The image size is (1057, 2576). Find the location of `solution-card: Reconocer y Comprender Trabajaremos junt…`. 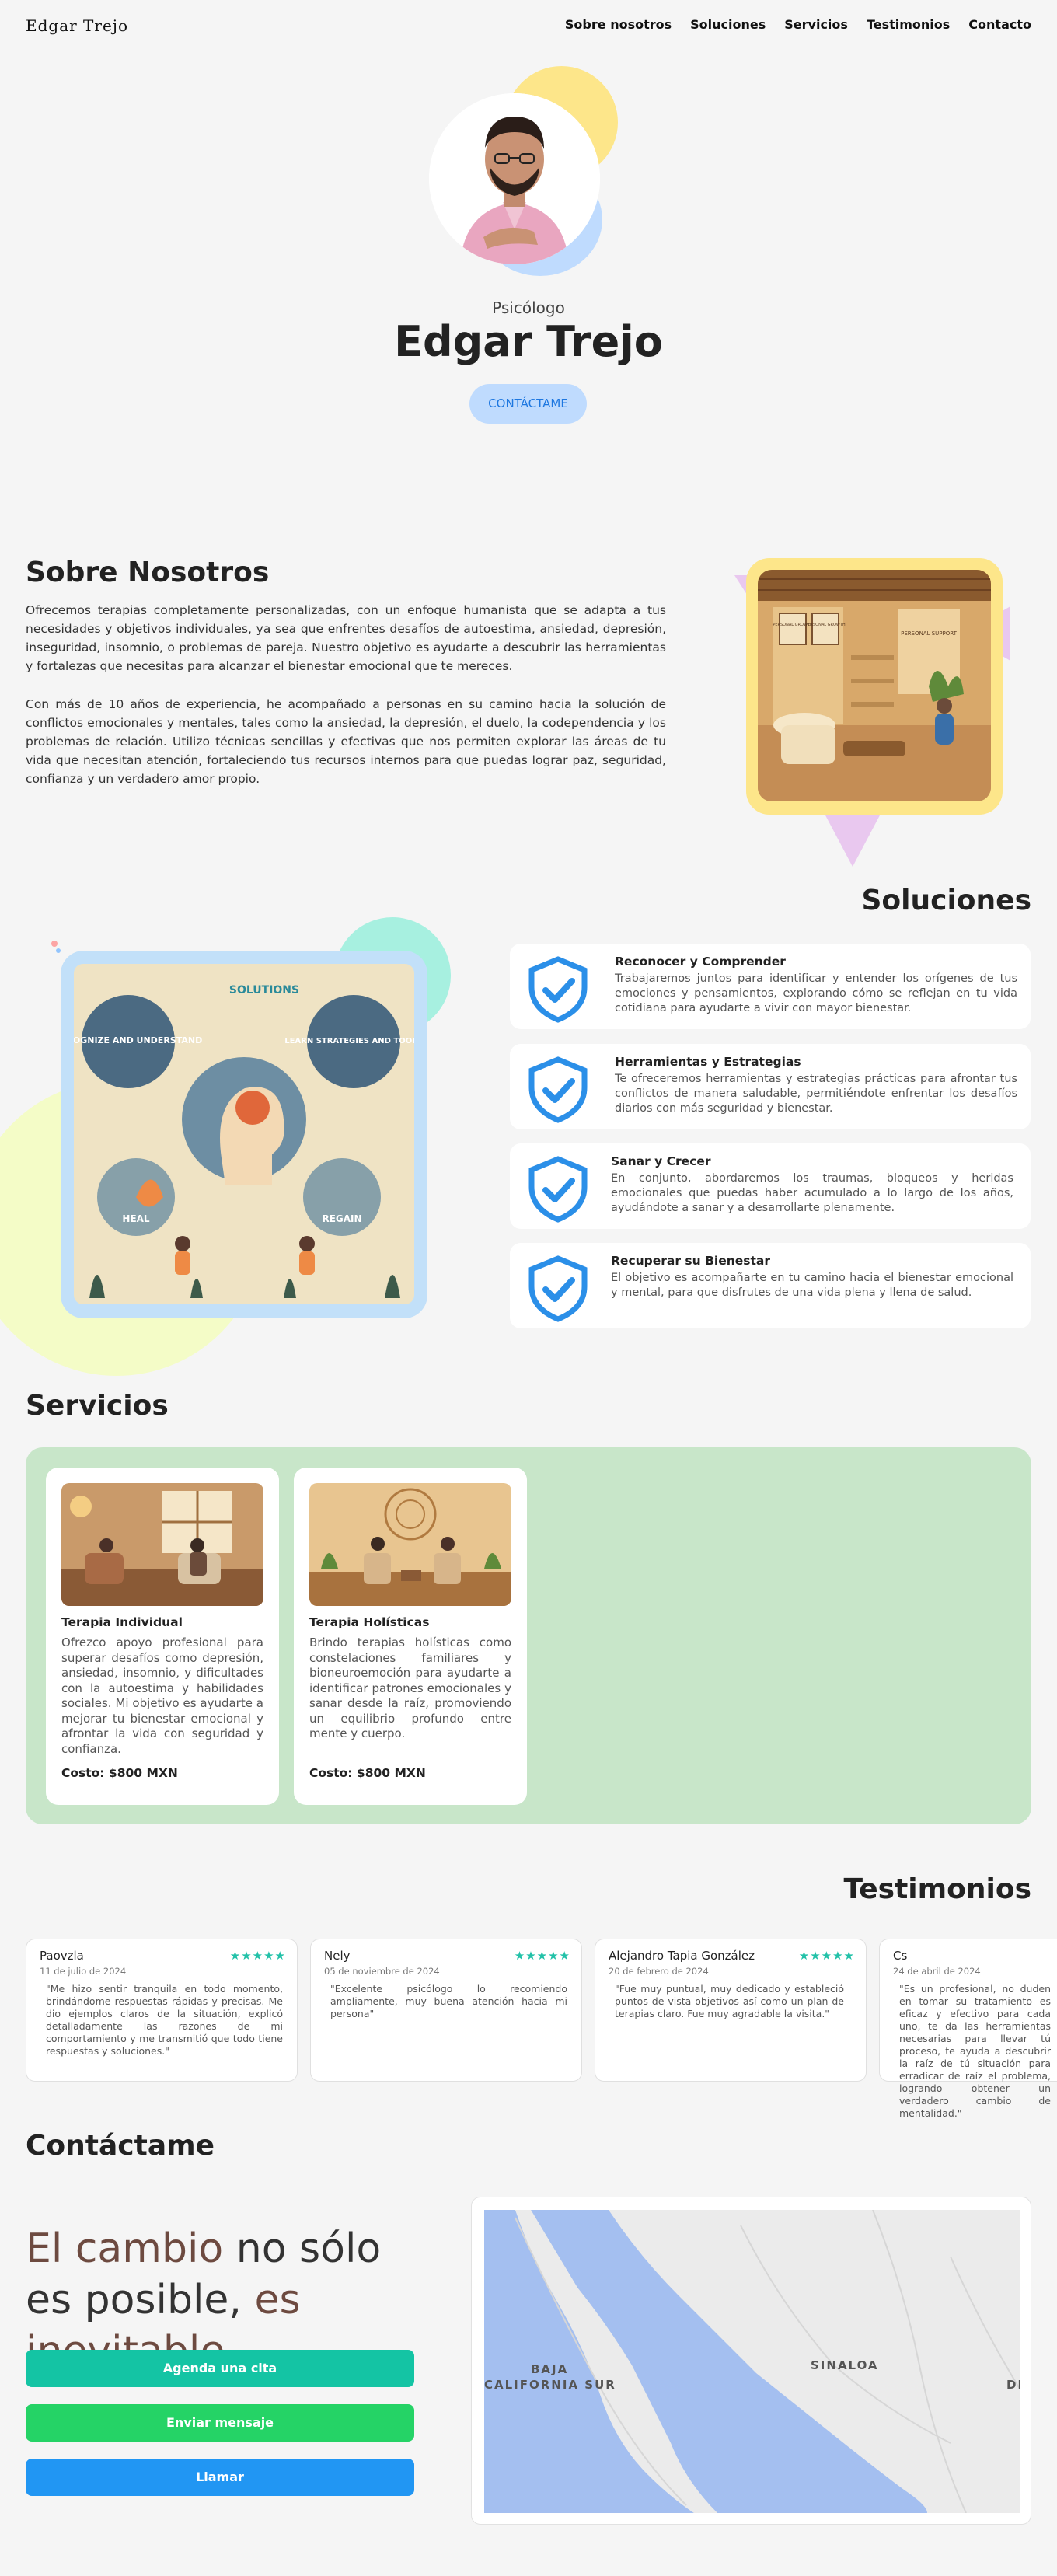

solution-card: Reconocer y Comprender Trabajaremos junt… is located at coordinates (770, 987).